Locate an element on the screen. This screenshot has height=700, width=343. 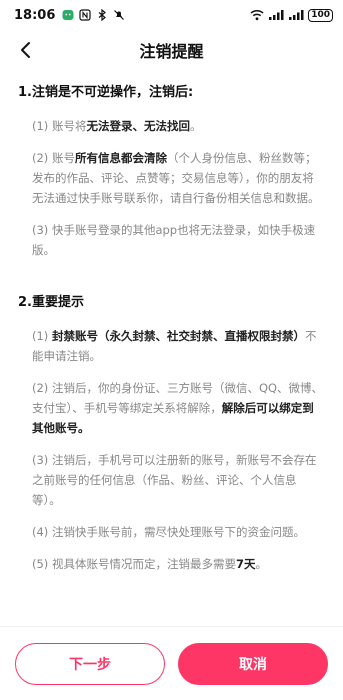
notice-item: (1) 账号将无法登录、无法找回。 is located at coordinates (171, 126).